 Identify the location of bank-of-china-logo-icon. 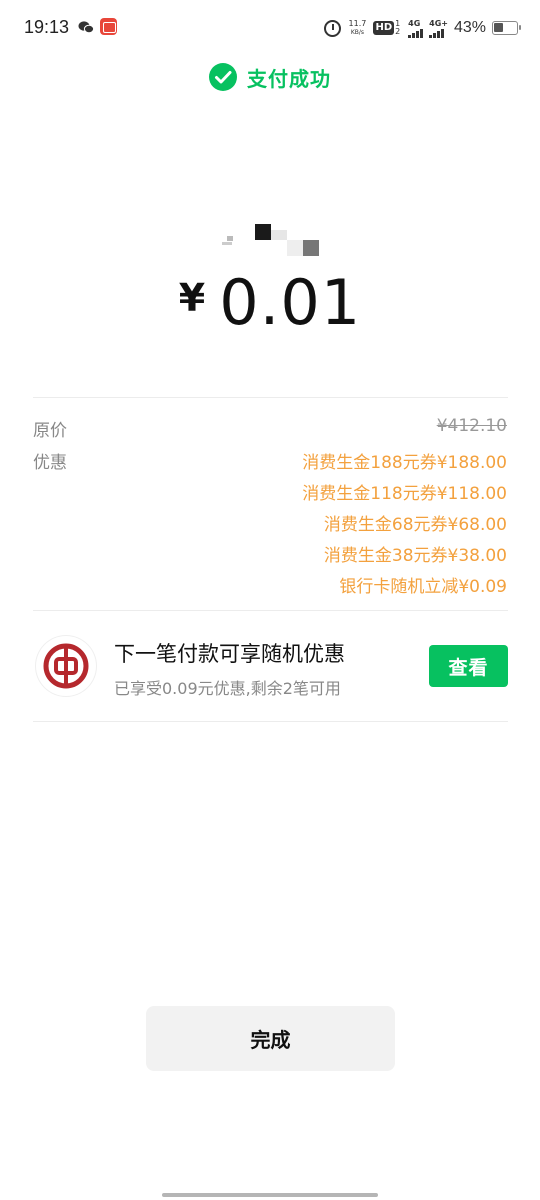
(66, 666).